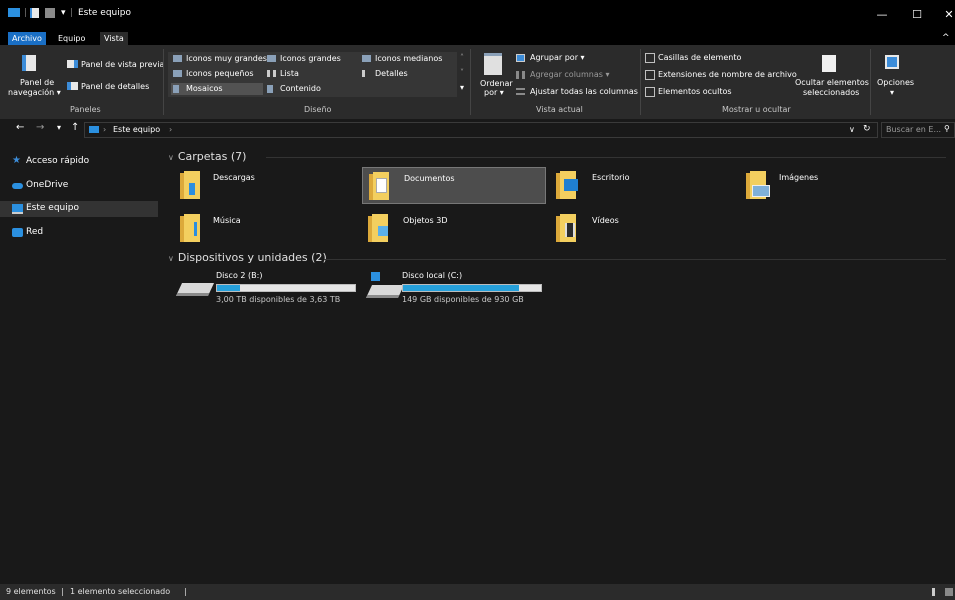 The width and height of the screenshot is (955, 600). I want to click on navigation-pane-button-arrow: navegación ▾, so click(34, 92).